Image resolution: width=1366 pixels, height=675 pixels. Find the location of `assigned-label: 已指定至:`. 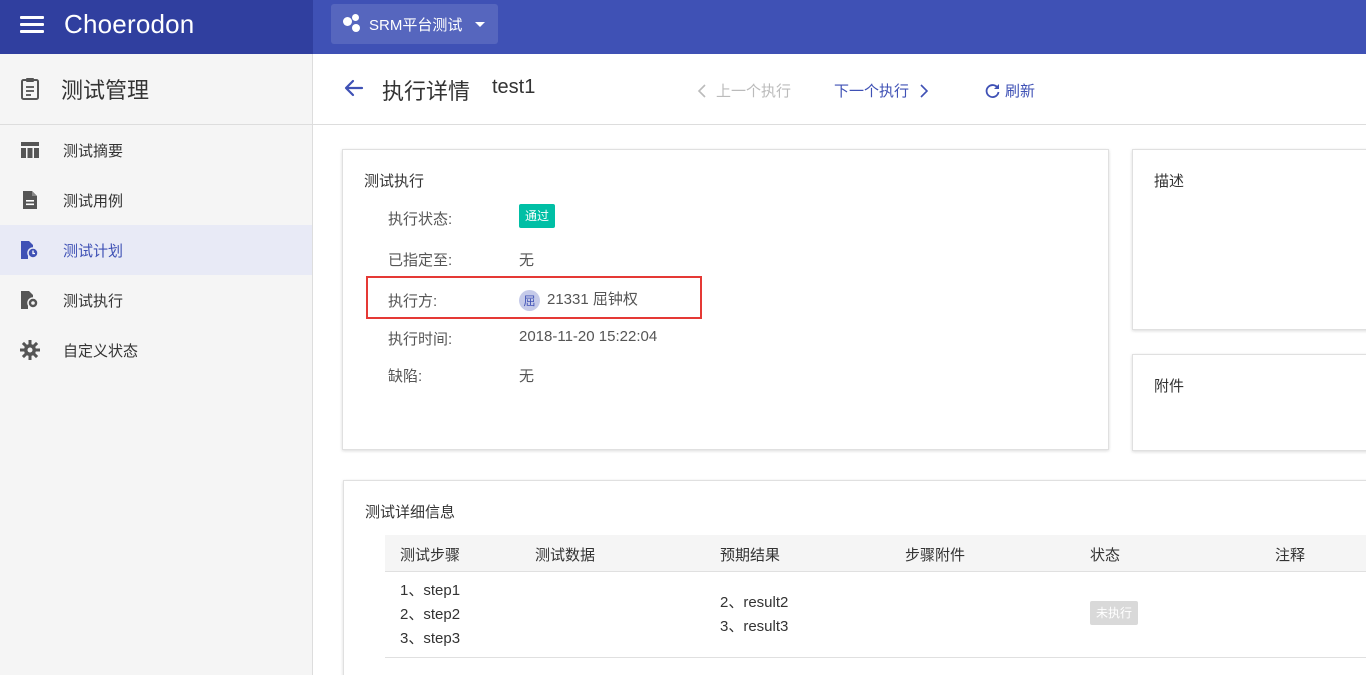

assigned-label: 已指定至: is located at coordinates (420, 260).